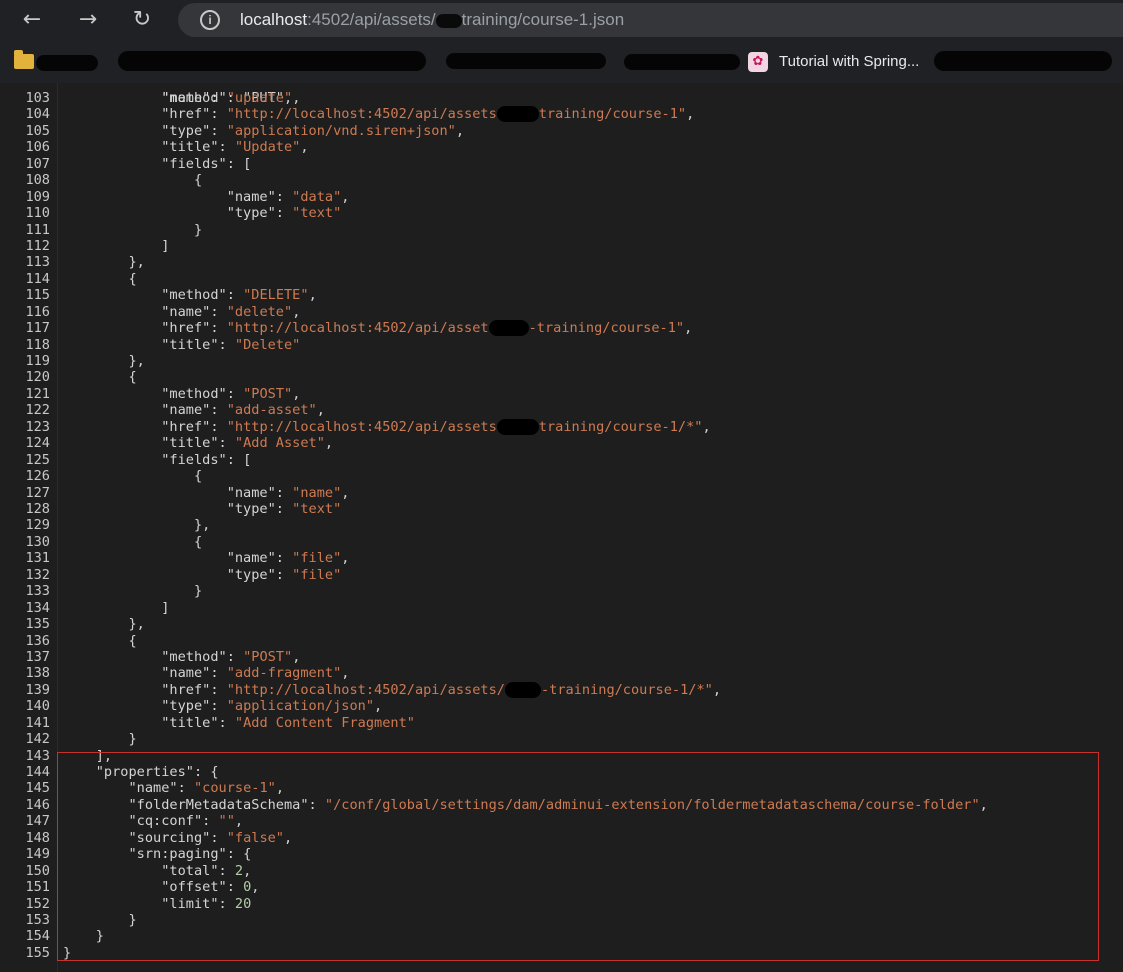  Describe the element at coordinates (561, 575) in the screenshot. I see `code-line: 132 "type": "file"` at that location.